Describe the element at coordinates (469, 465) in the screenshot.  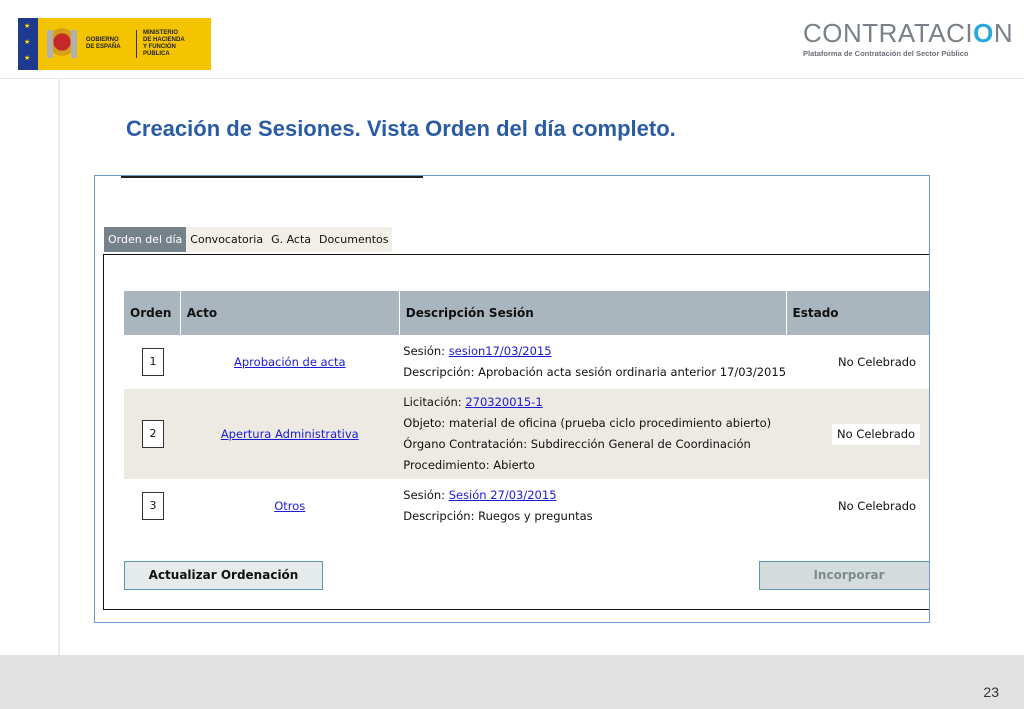
I see `procedimiento-text: Procedimiento: Abierto` at that location.